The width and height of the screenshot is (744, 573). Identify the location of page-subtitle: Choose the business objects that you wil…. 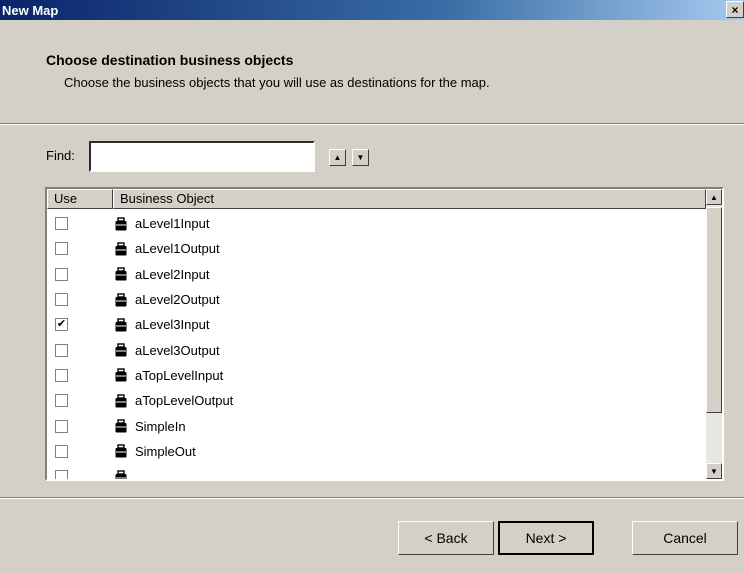
(277, 82).